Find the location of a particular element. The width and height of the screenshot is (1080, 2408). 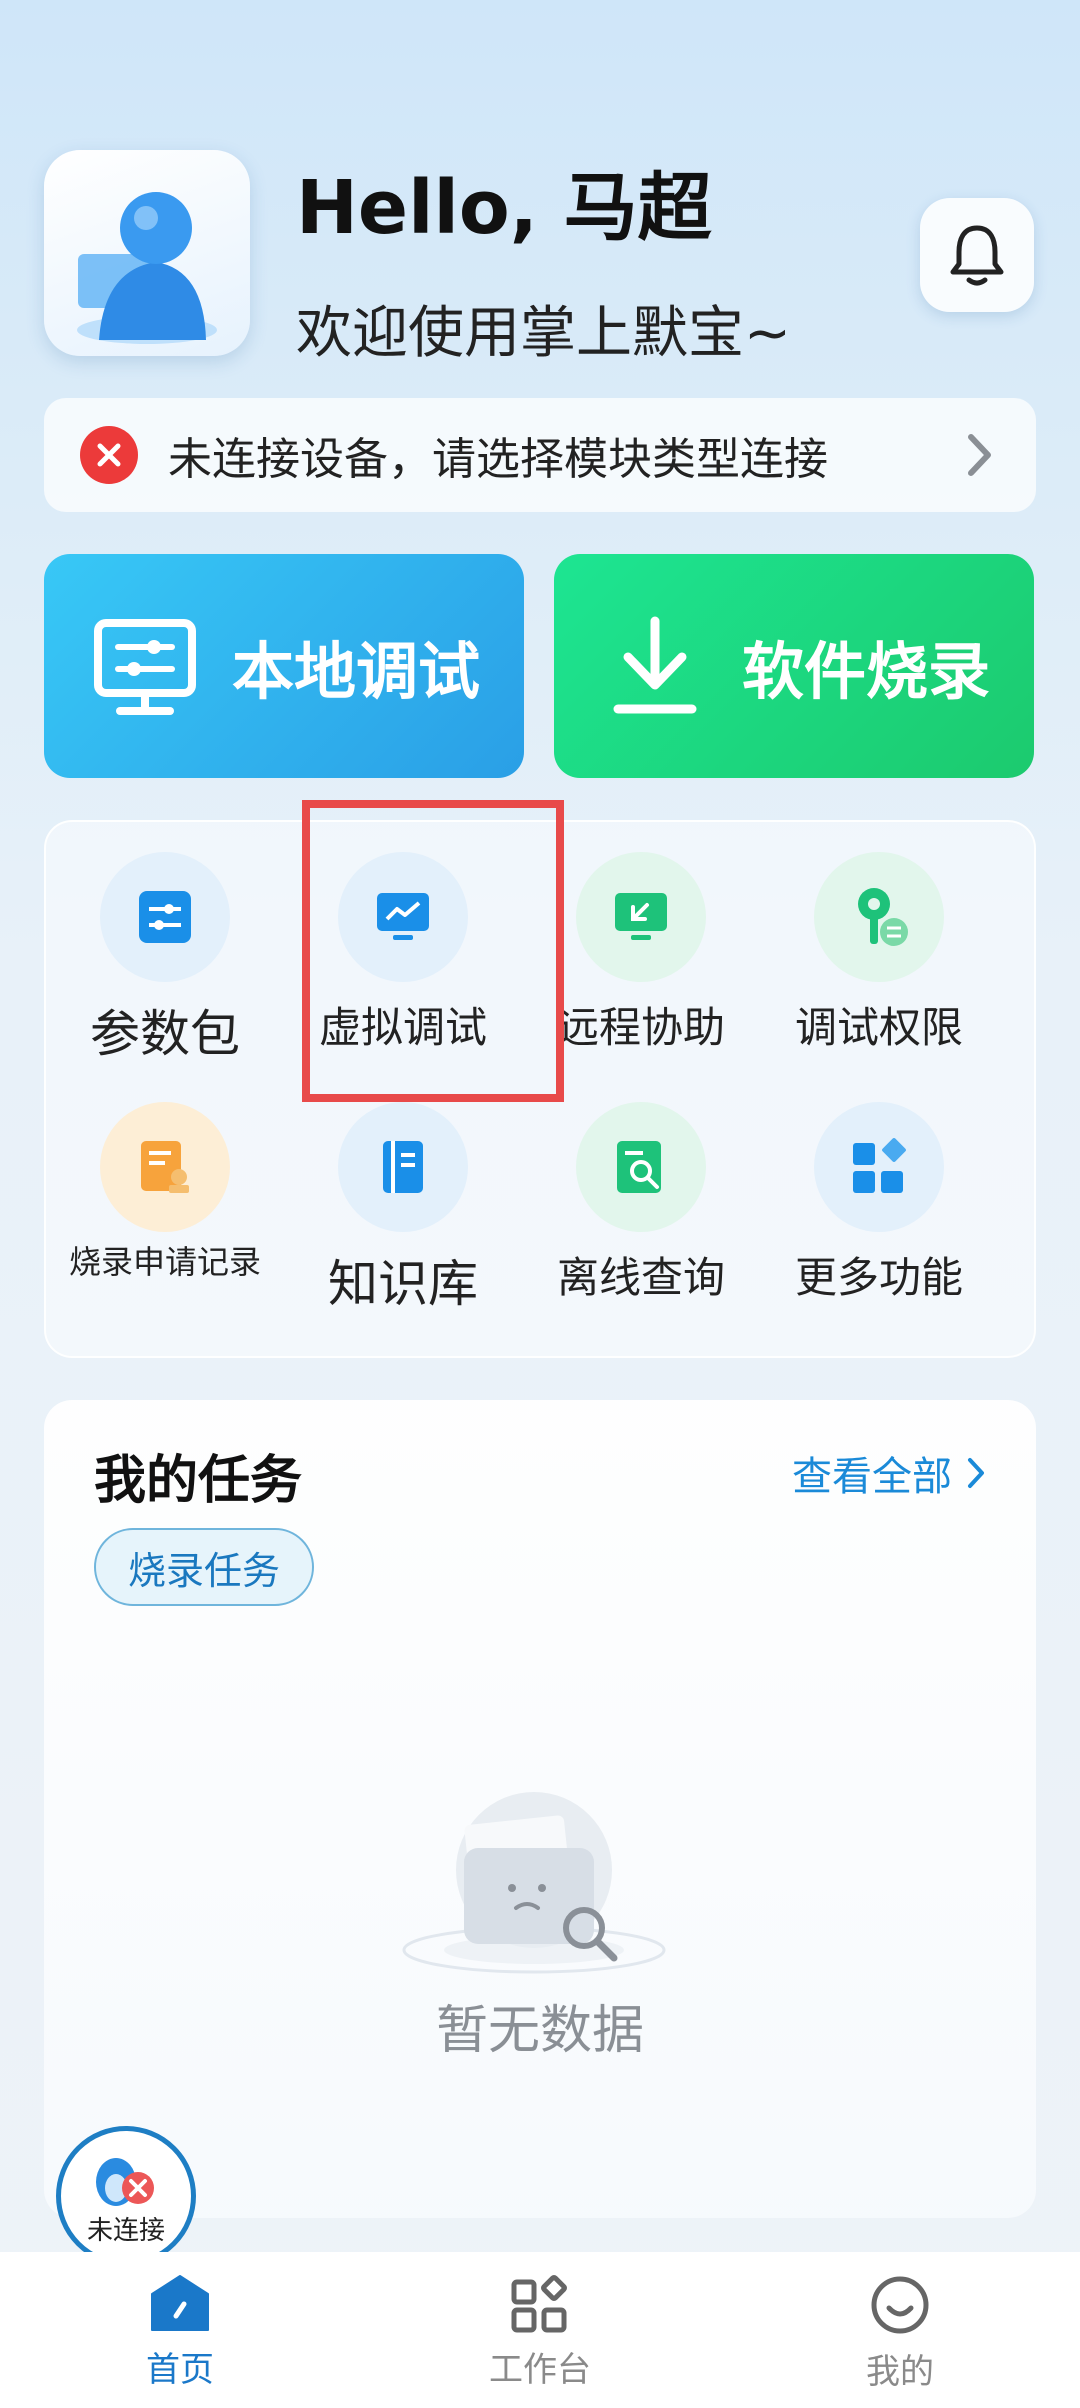

nav-mine-label: 我的 is located at coordinates (900, 2372).